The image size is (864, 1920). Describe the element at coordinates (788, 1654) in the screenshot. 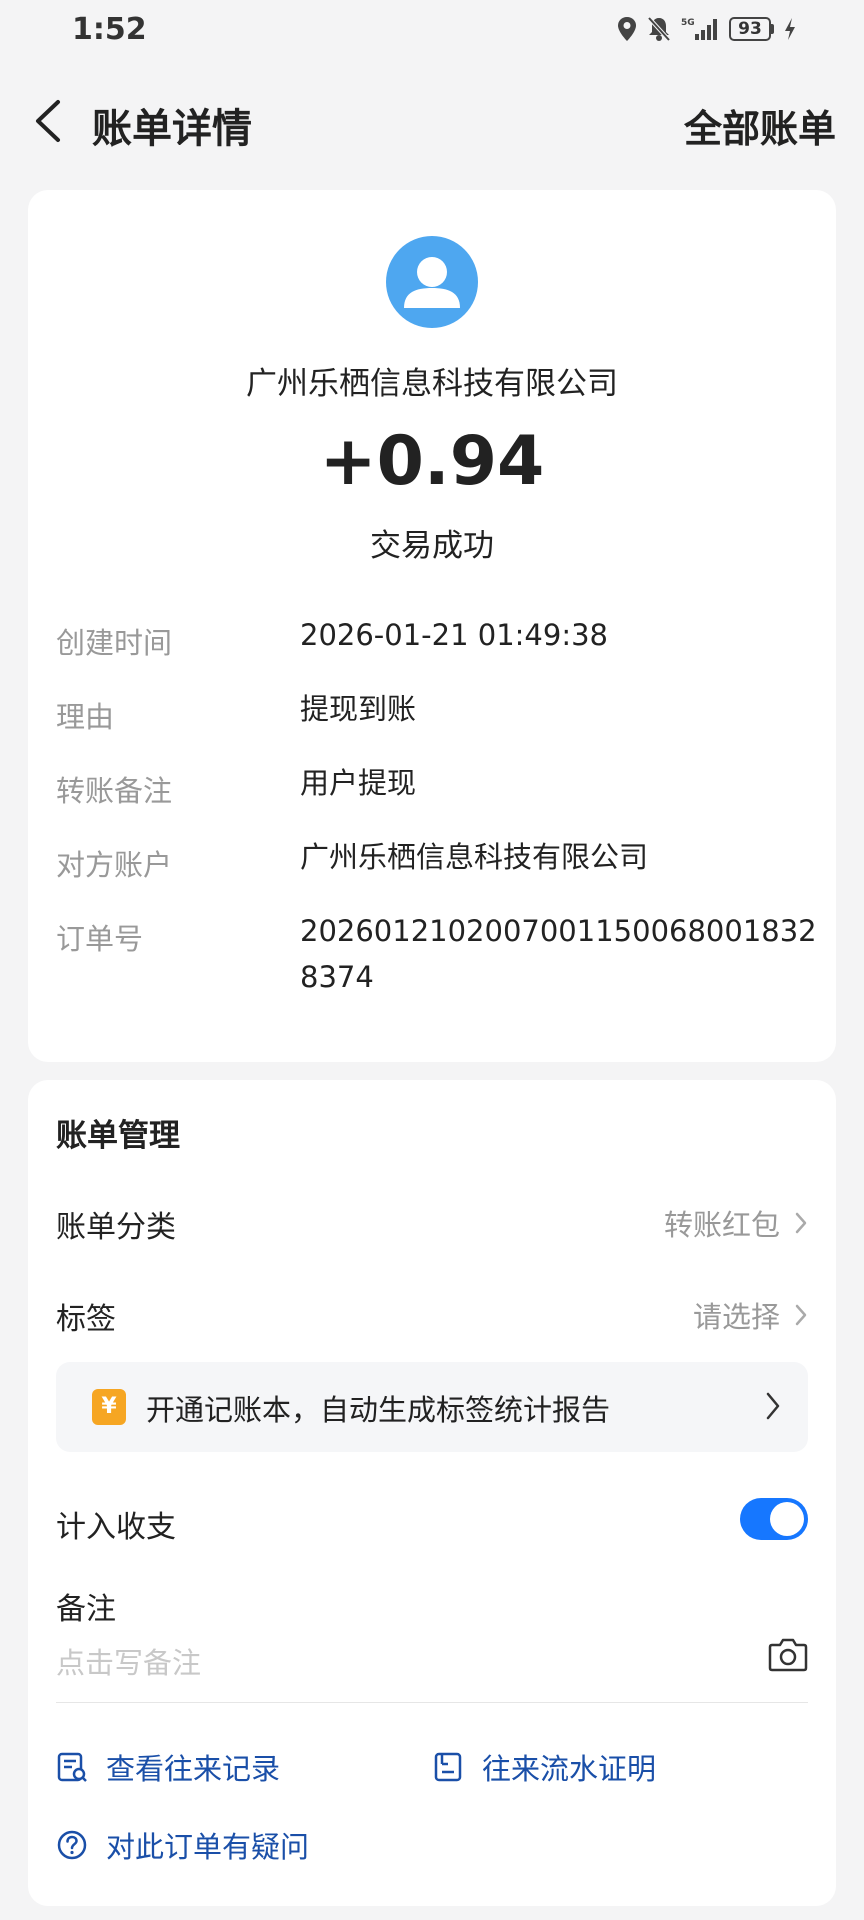

I see `camera-icon` at that location.